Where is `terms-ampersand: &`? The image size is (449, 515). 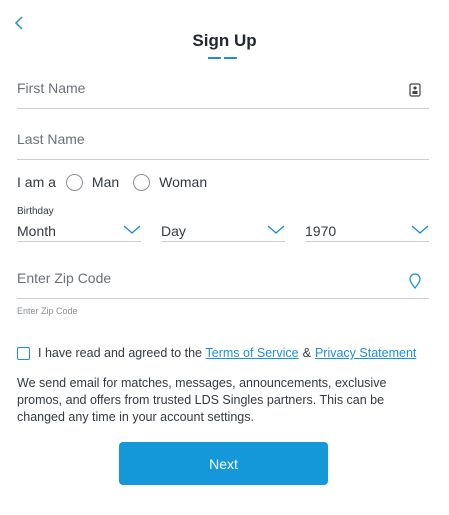
terms-ampersand: & is located at coordinates (306, 353).